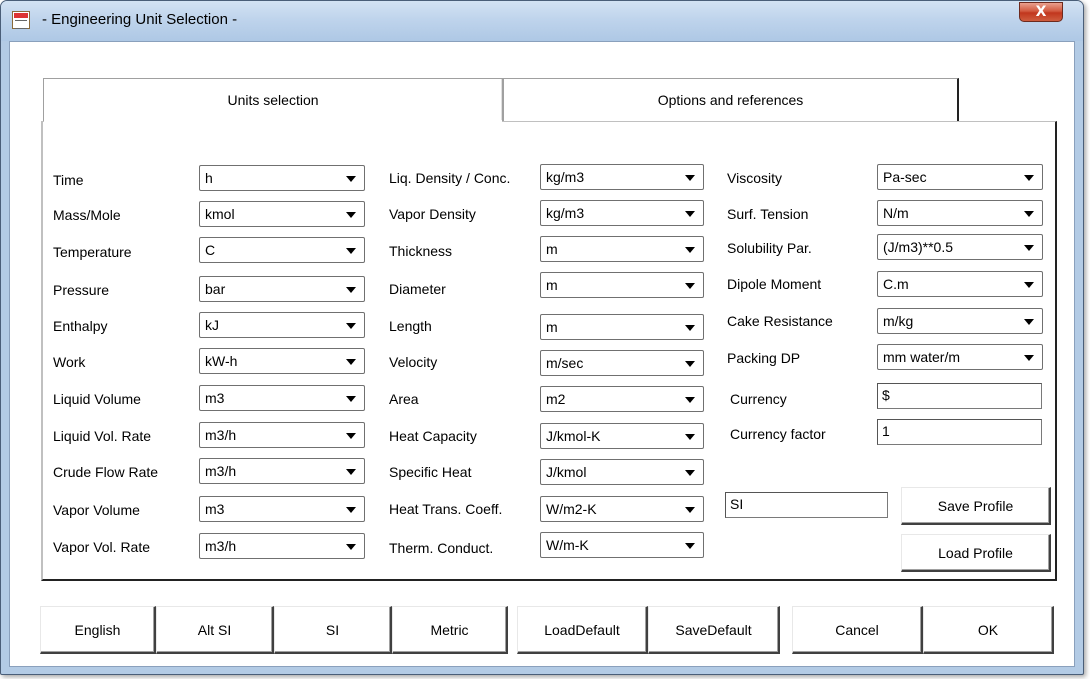 The image size is (1090, 679). What do you see at coordinates (918, 247) in the screenshot?
I see `solubility-par-value: (J/m3)**0.5` at bounding box center [918, 247].